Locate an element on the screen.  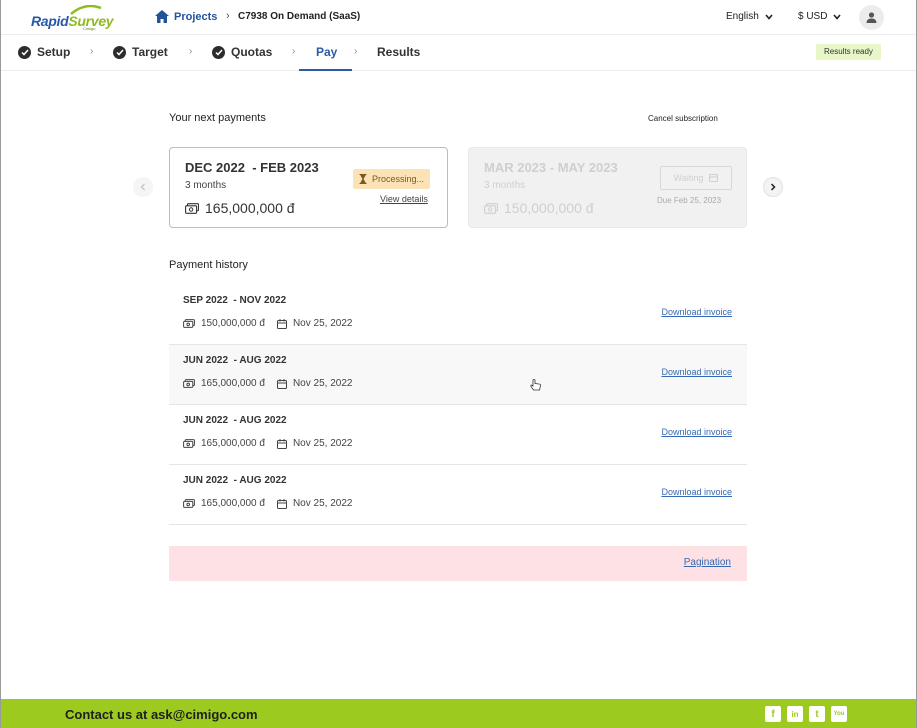
waiting-status-button: Waiting is located at coordinates (696, 178).